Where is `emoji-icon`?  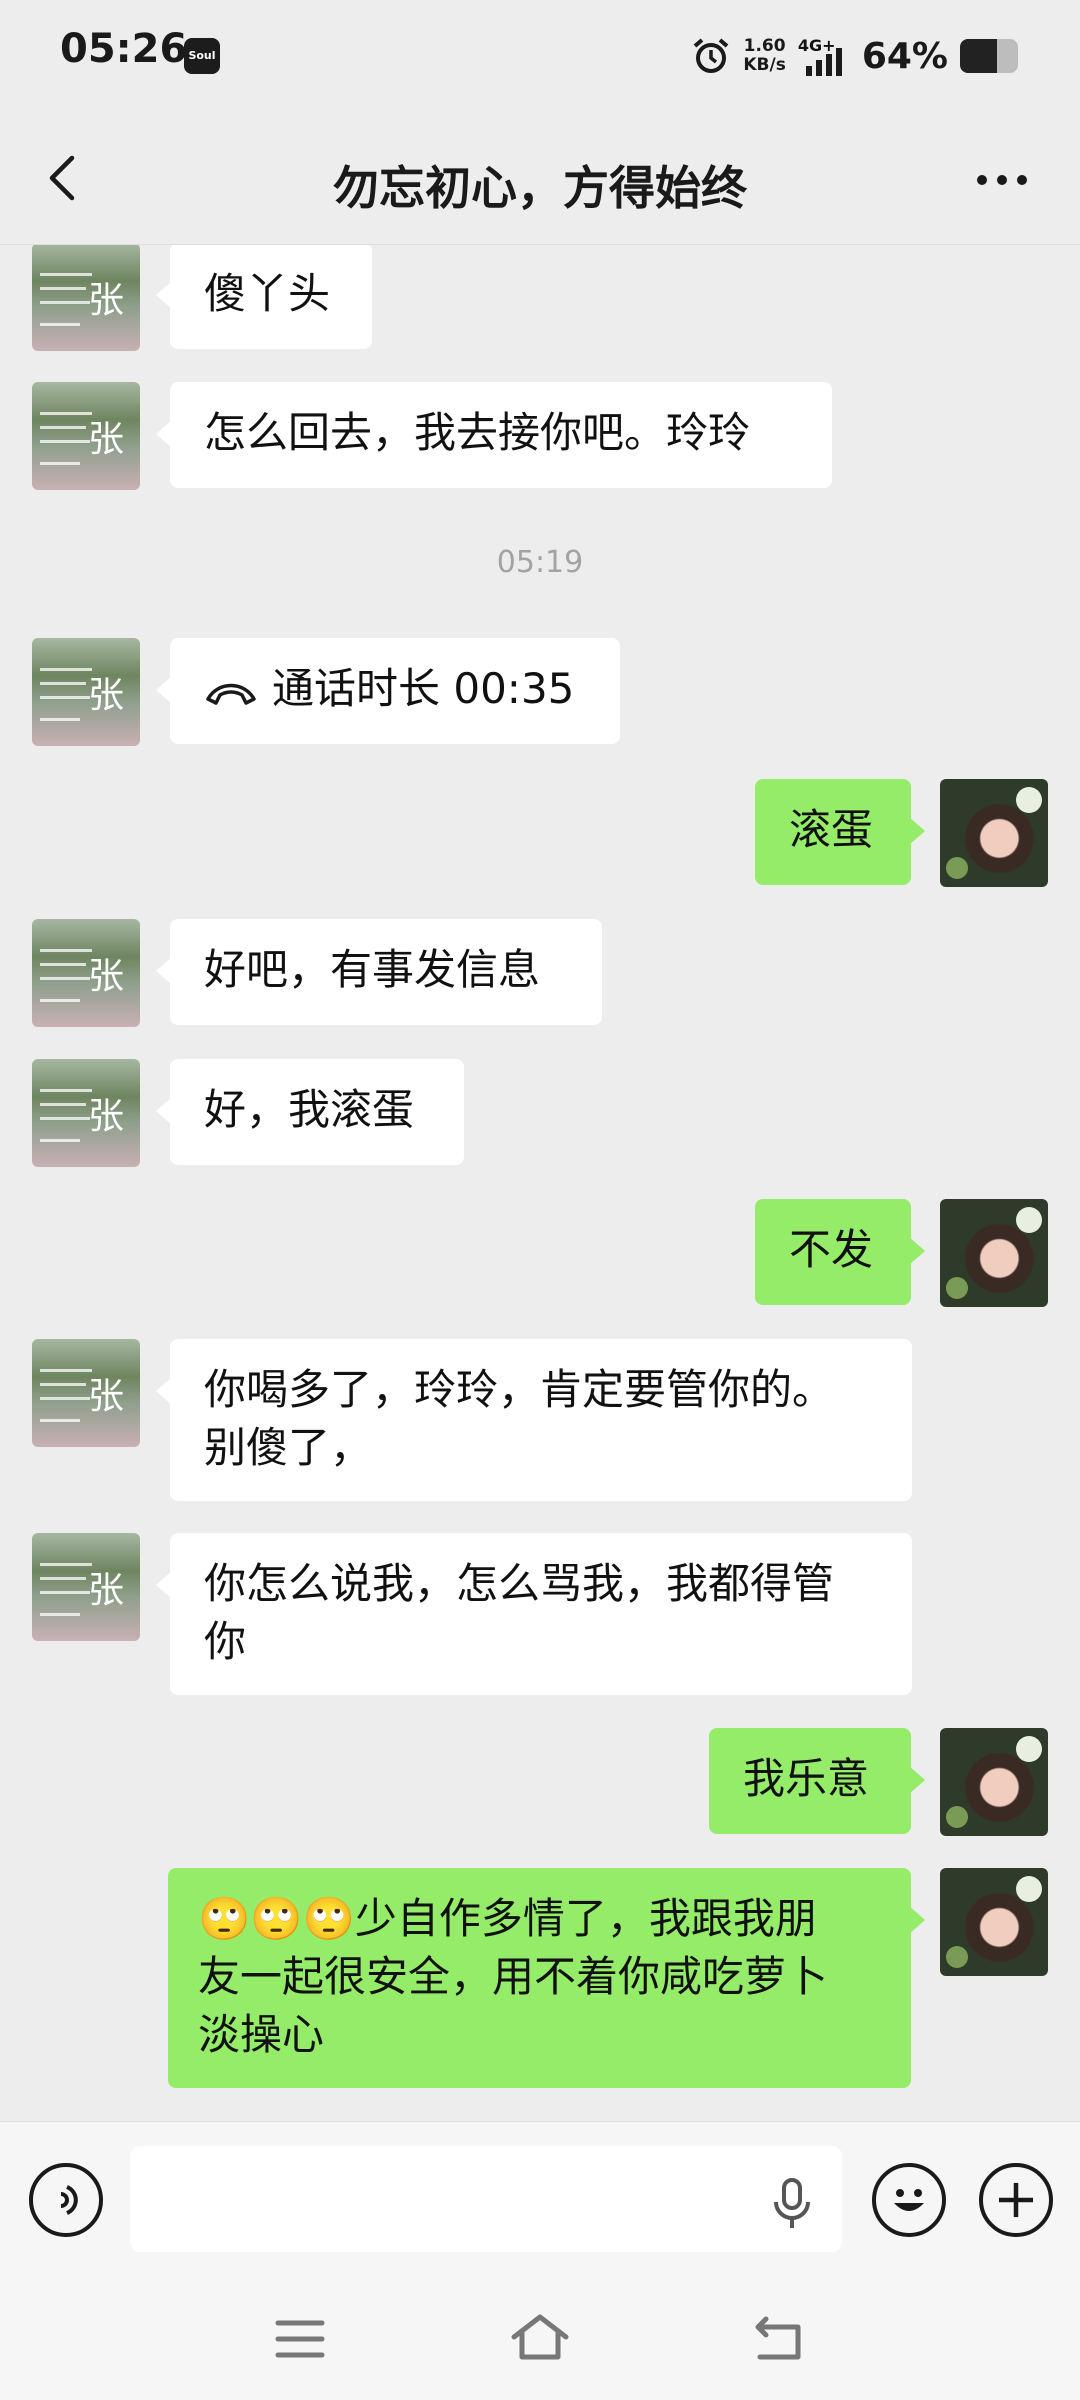 emoji-icon is located at coordinates (909, 2200).